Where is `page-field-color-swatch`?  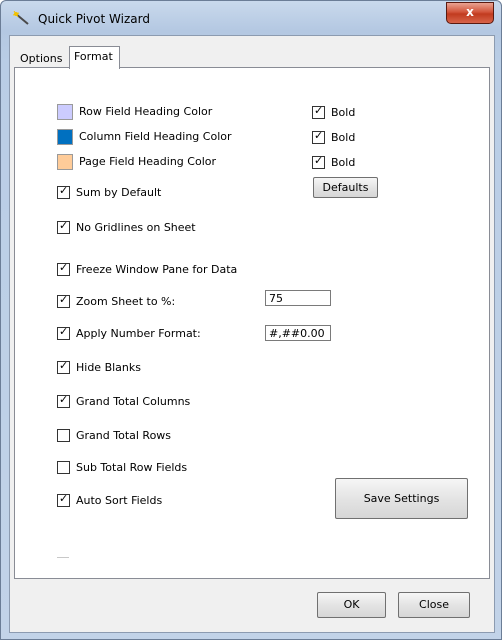
page-field-color-swatch is located at coordinates (65, 162).